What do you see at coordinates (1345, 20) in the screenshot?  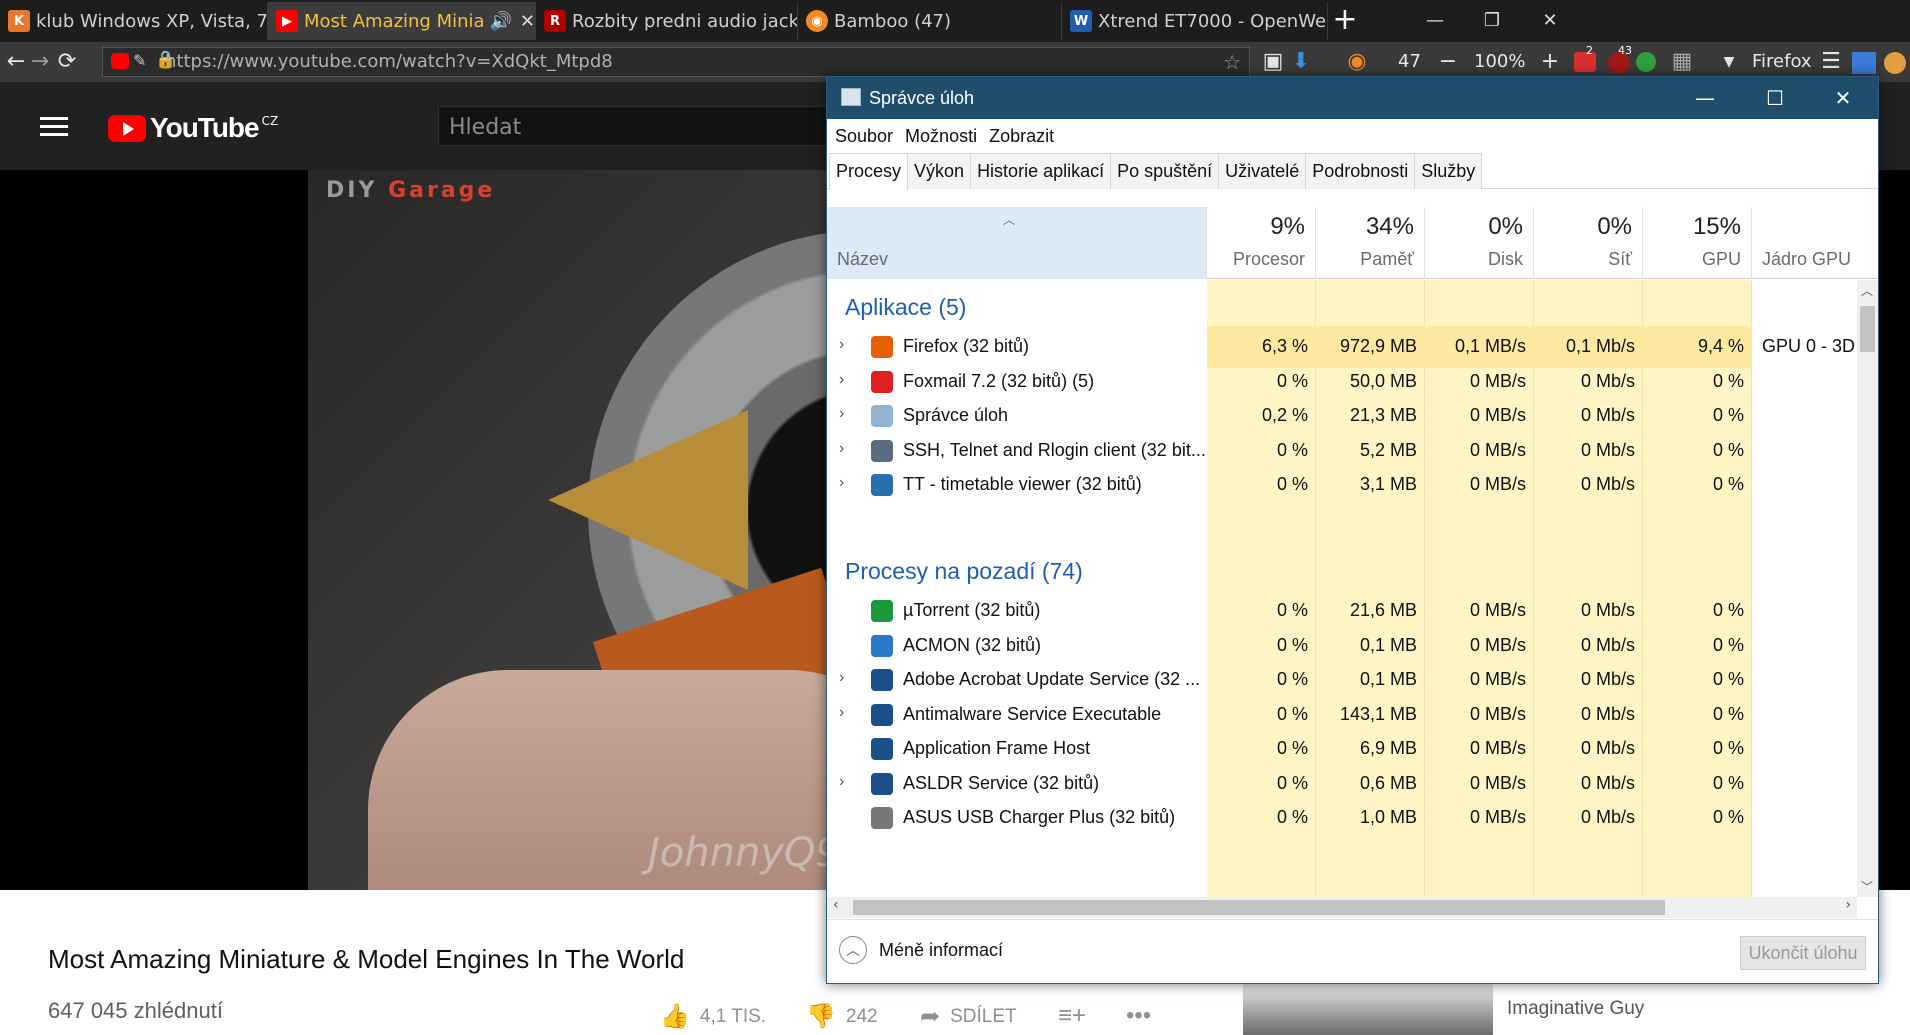 I see `new-tab-button: +` at bounding box center [1345, 20].